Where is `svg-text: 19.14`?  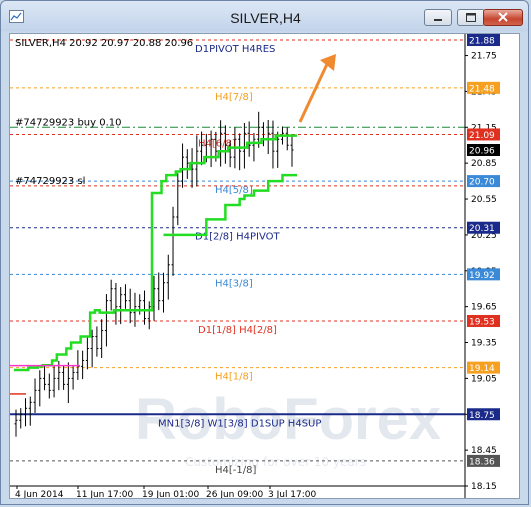
svg-text: 19.14 is located at coordinates (482, 369).